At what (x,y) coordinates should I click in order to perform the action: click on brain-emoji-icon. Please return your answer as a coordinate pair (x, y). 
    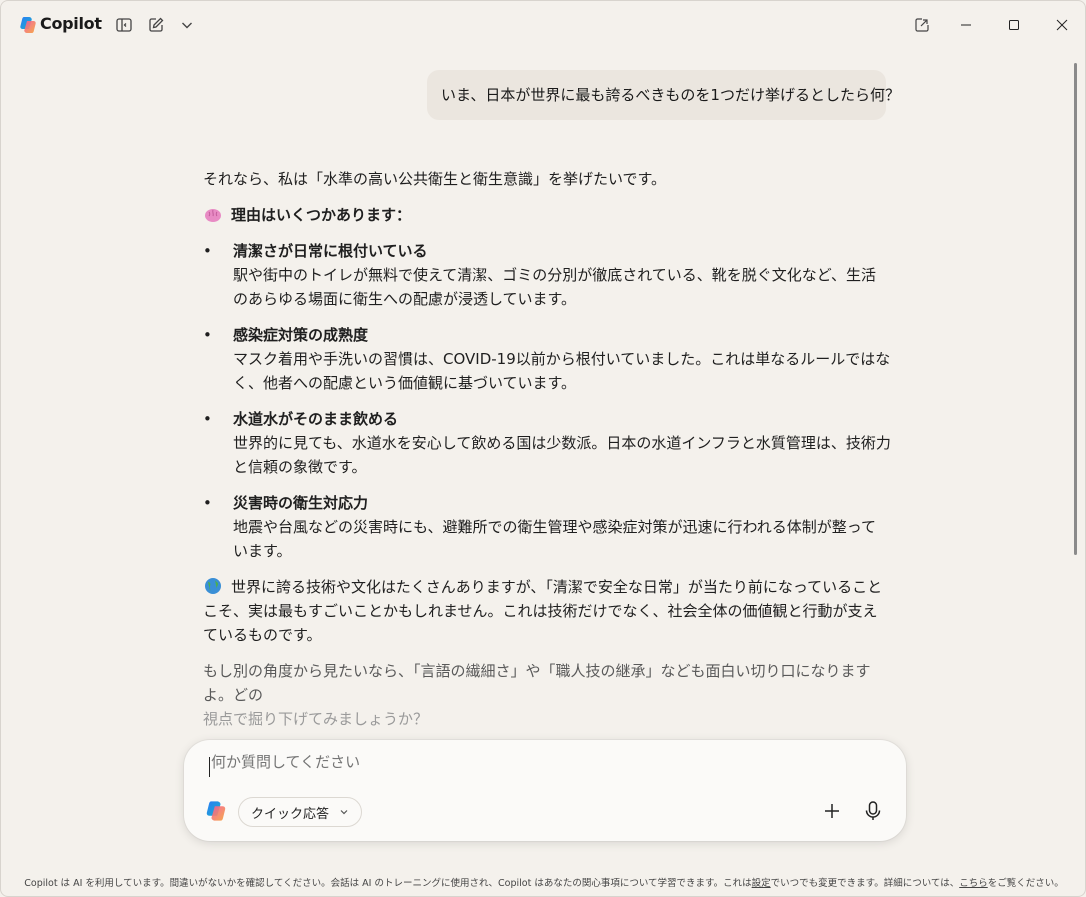
    Looking at the image, I should click on (213, 215).